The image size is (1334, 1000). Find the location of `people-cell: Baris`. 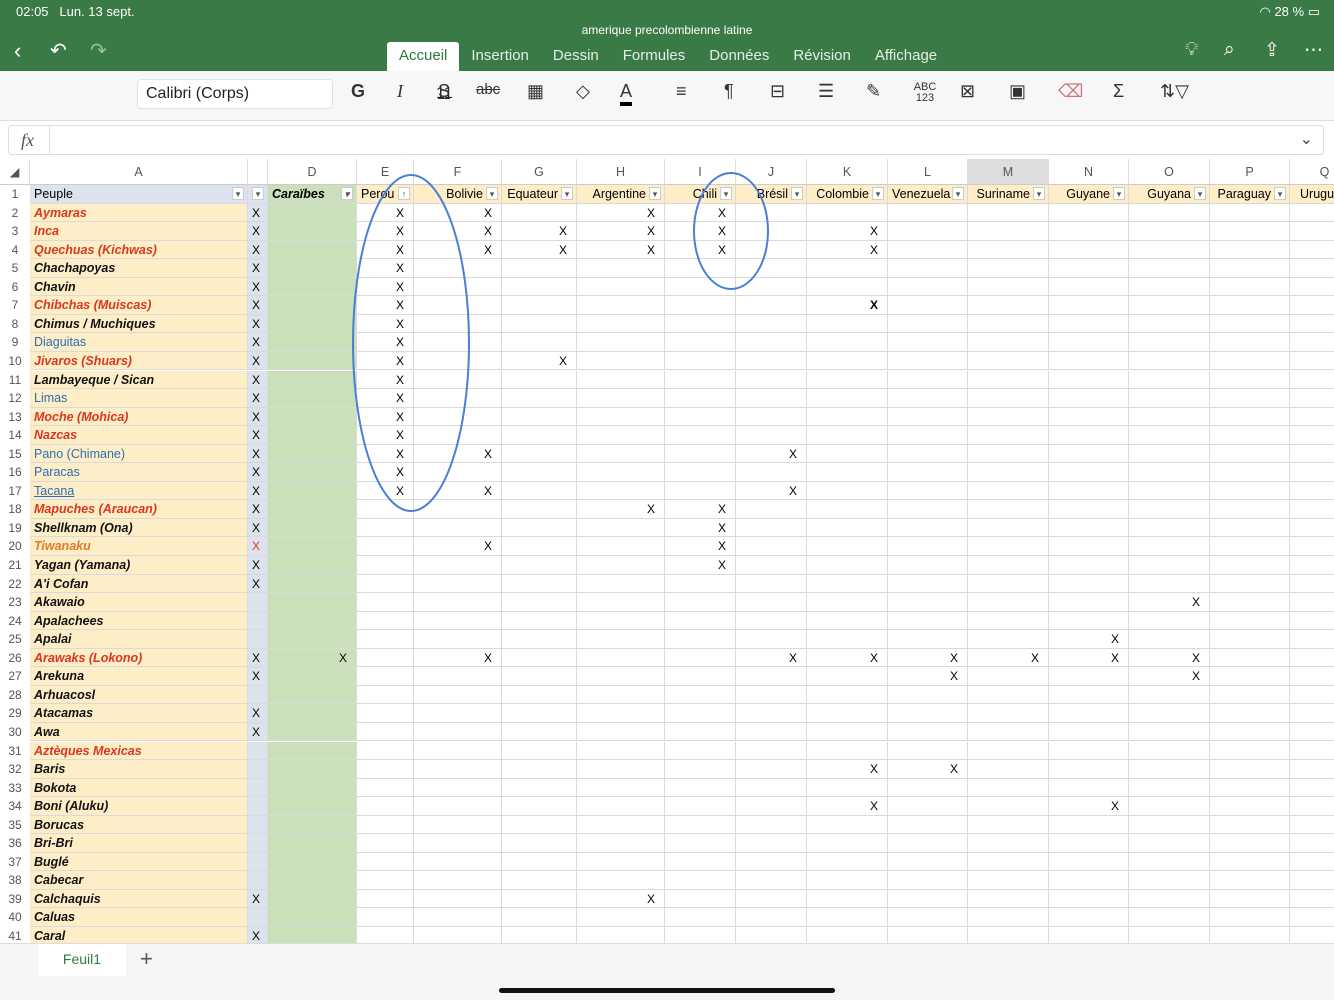

people-cell: Baris is located at coordinates (139, 769).